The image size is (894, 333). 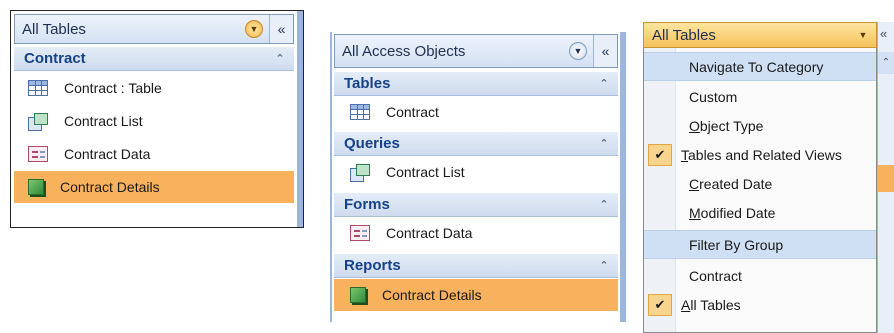 What do you see at coordinates (760, 304) in the screenshot?
I see `menu-item-all-tables: ✔ All Tables` at bounding box center [760, 304].